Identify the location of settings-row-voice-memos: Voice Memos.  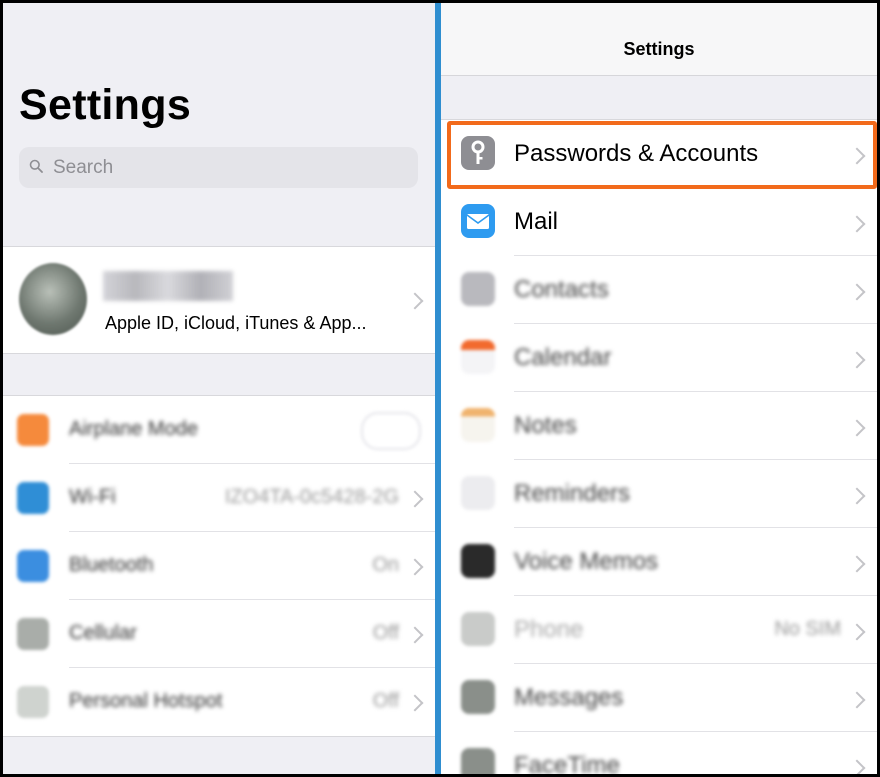
(659, 562).